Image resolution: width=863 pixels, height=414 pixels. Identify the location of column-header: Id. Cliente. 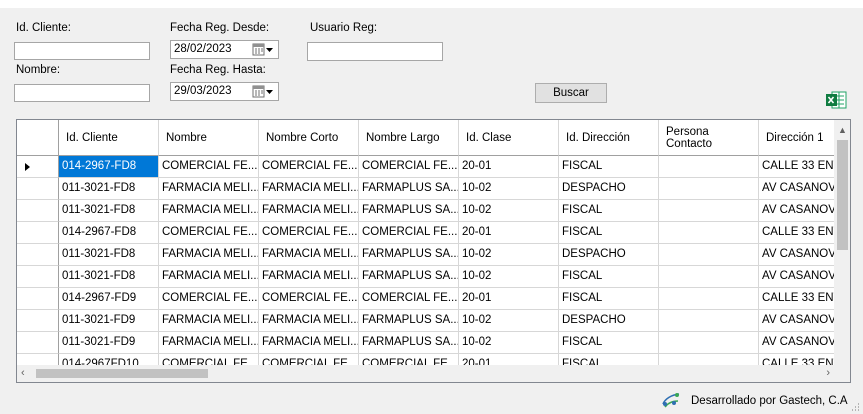
(109, 138).